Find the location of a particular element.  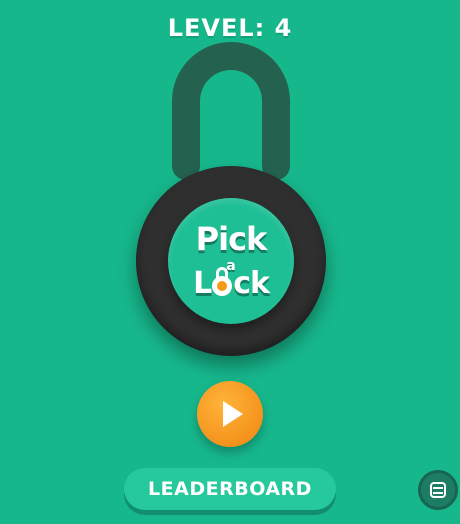

logo-word-lock: Lck is located at coordinates (231, 283).